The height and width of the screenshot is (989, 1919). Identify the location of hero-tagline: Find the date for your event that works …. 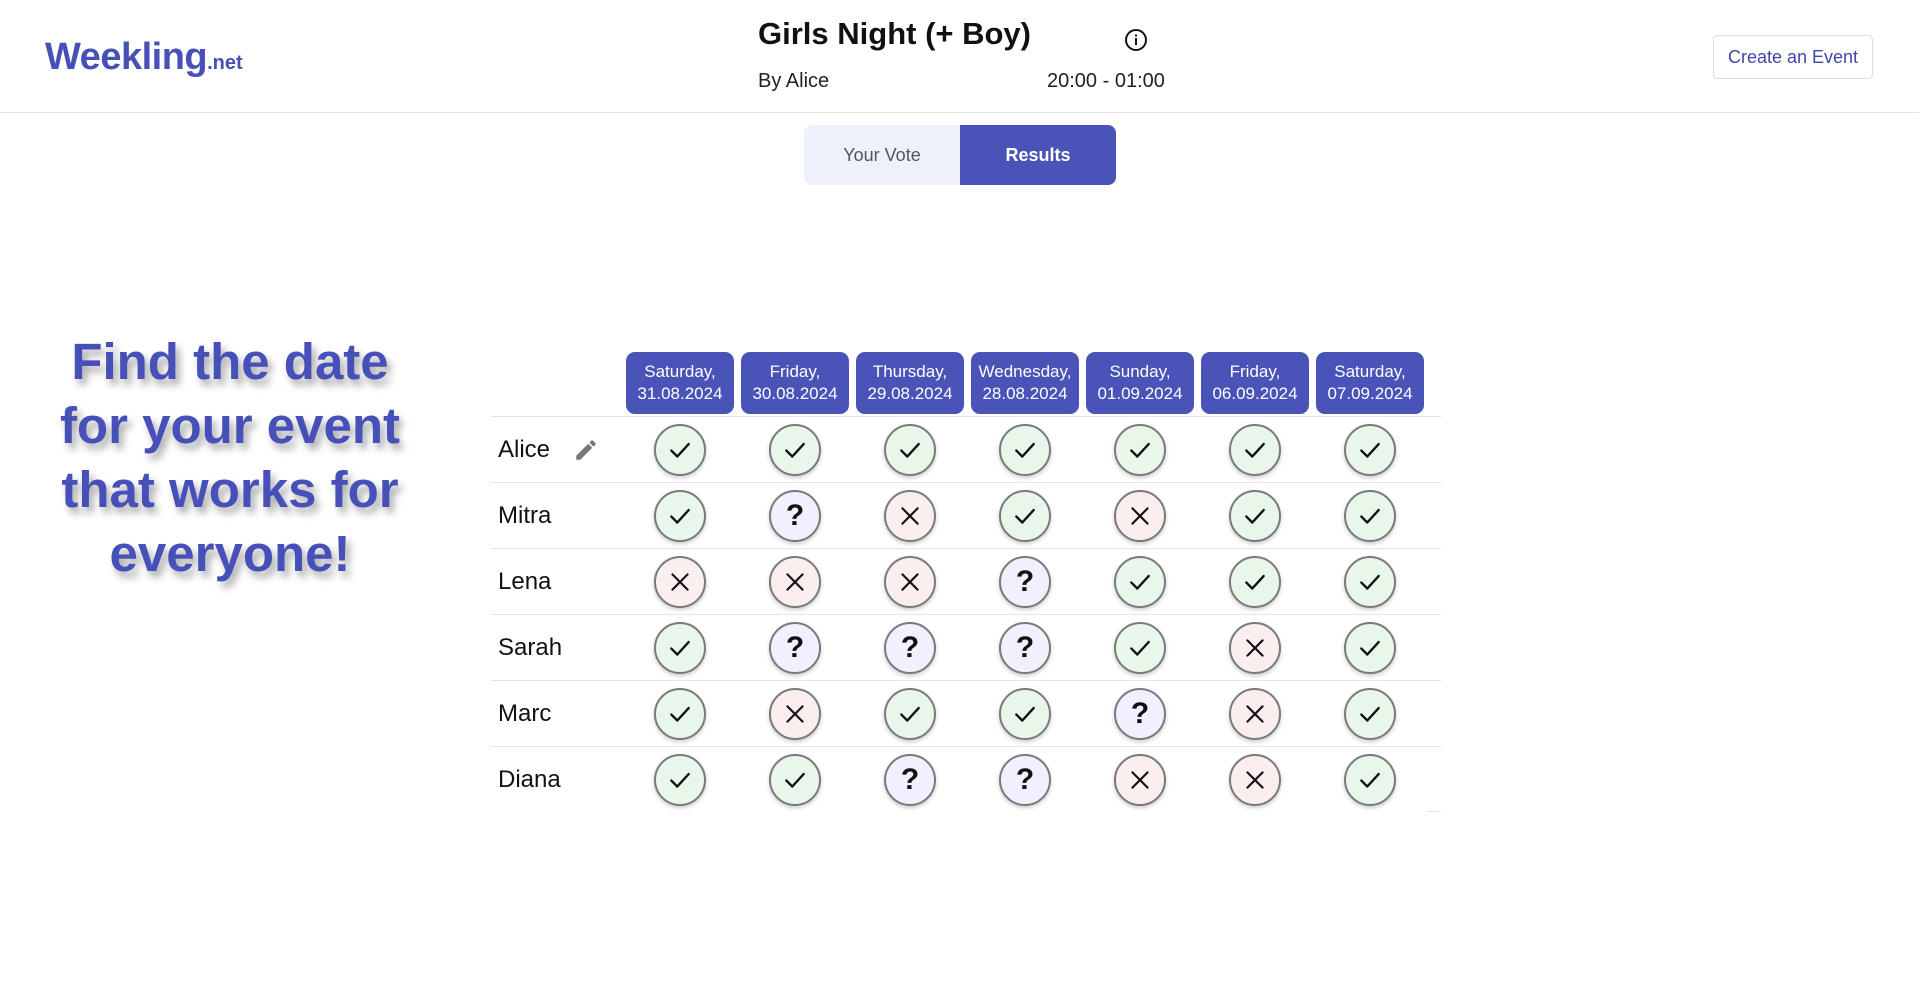
(230, 457).